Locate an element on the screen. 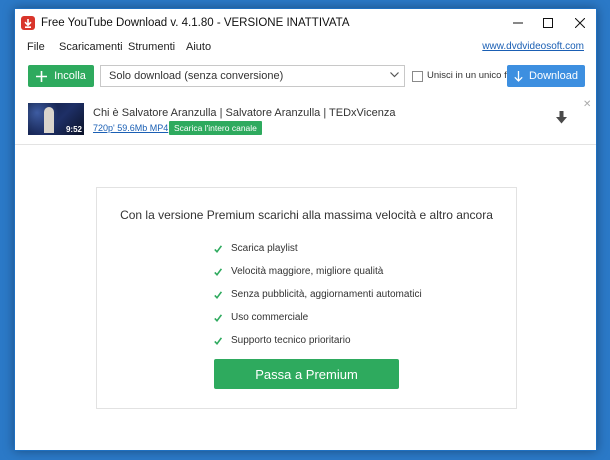 This screenshot has width=610, height=460. feature-item: Velocità maggiore, migliore qualità is located at coordinates (318, 271).